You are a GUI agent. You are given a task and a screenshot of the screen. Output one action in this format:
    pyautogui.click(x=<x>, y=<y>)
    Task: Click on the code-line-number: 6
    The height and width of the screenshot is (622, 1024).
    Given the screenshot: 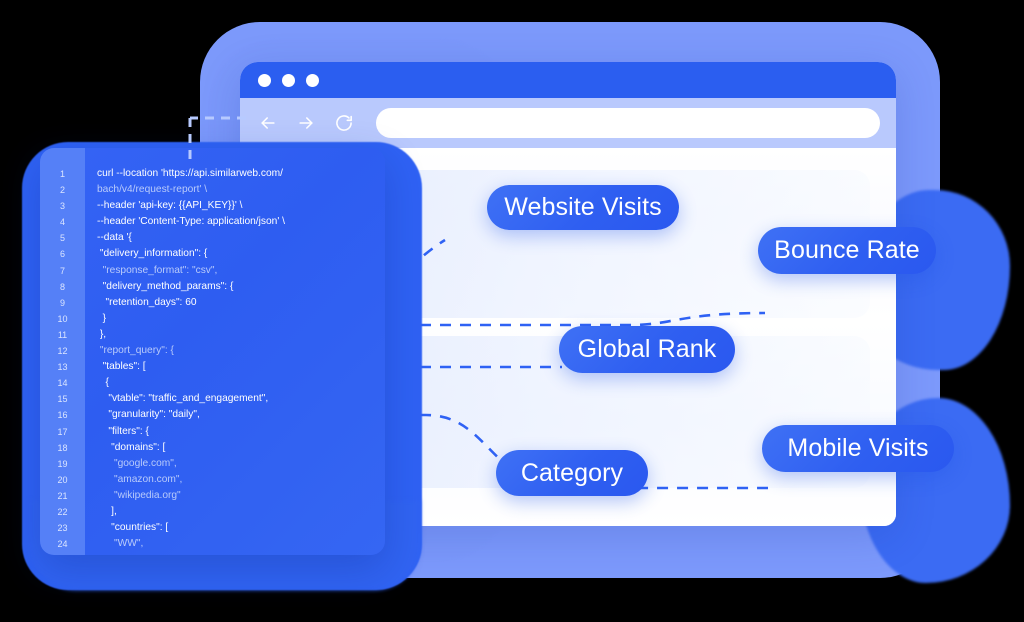 What is the action you would take?
    pyautogui.click(x=62, y=254)
    